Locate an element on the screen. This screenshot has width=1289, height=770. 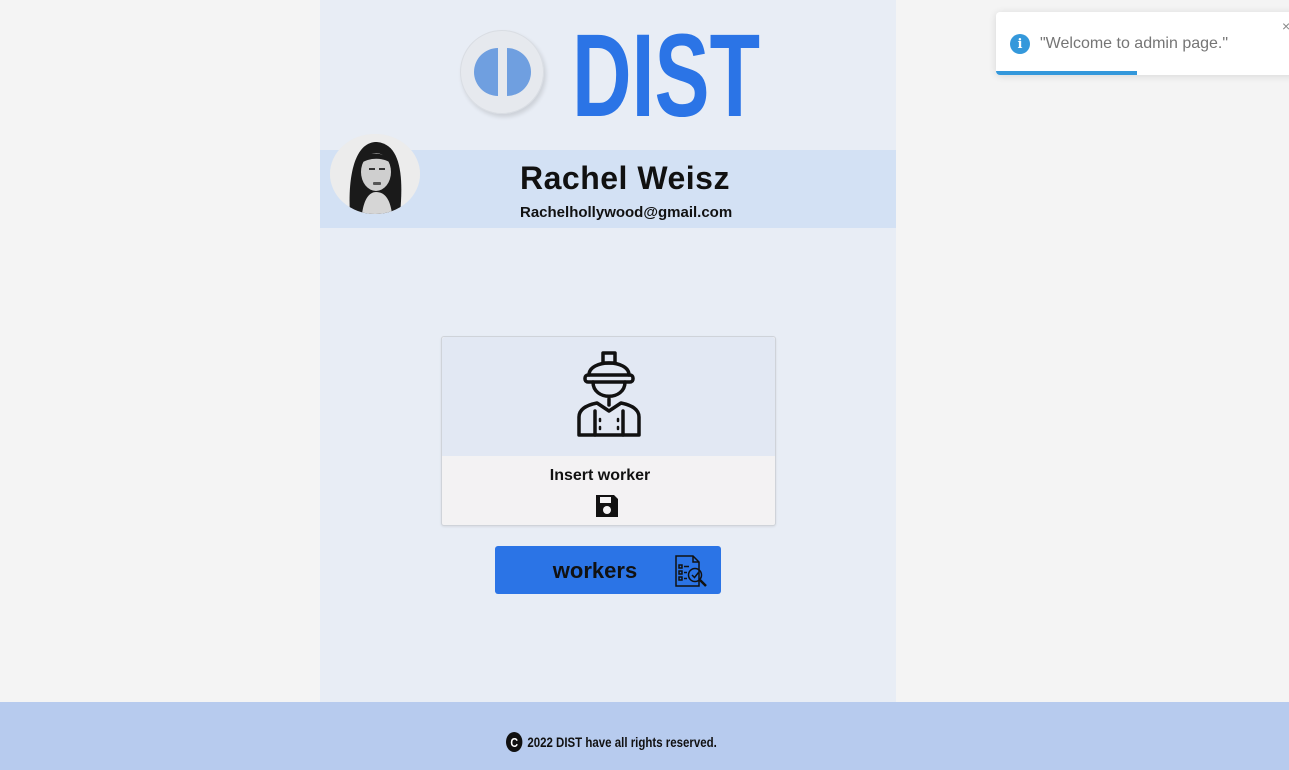
insert-worker-card: Insert worker is located at coordinates (608, 431).